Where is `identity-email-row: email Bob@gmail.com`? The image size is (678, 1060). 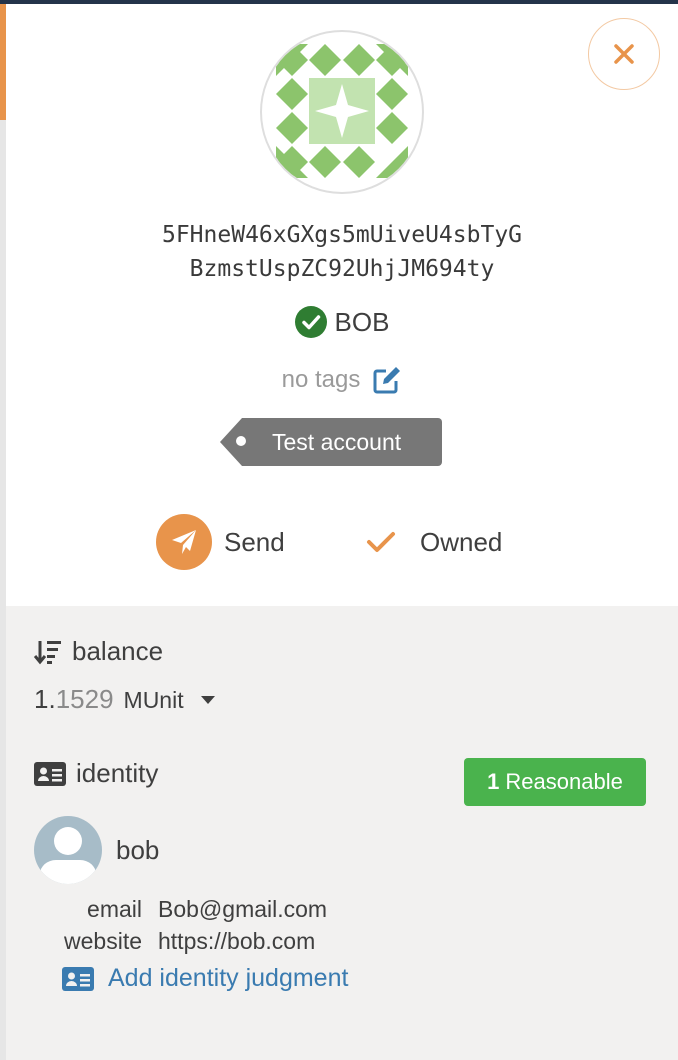
identity-email-row: email Bob@gmail.com is located at coordinates (167, 909).